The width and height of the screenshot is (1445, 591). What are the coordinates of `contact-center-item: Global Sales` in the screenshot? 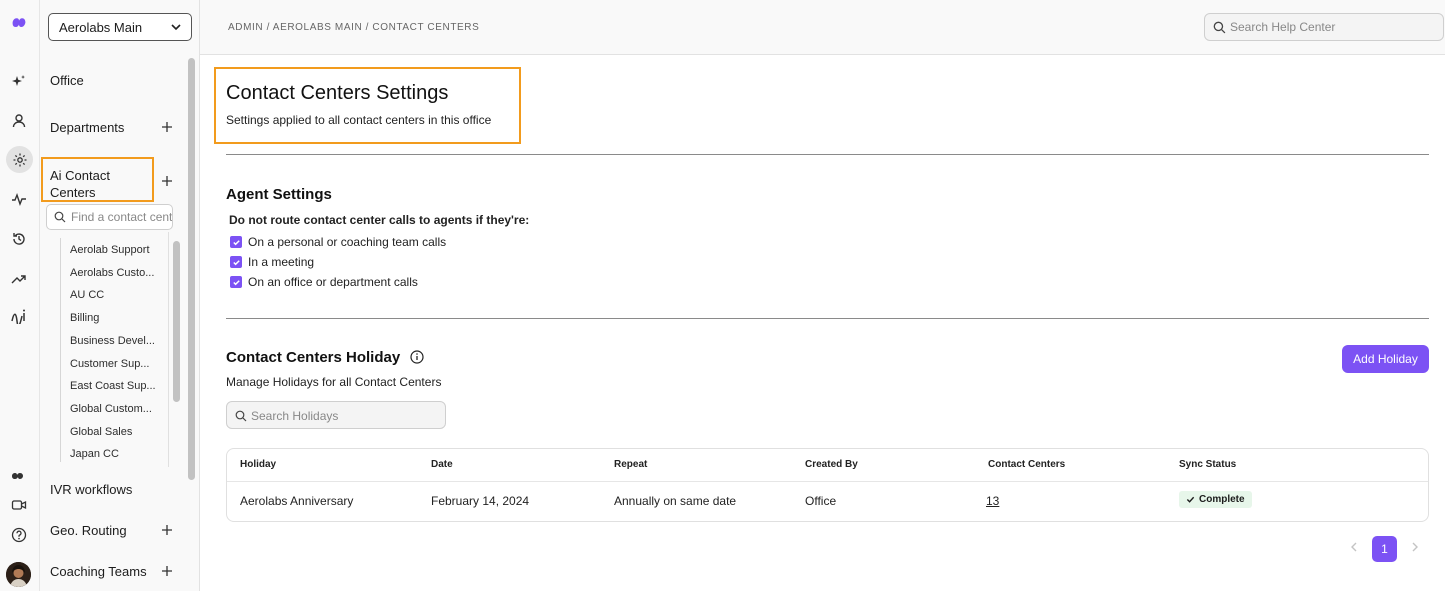 It's located at (101, 432).